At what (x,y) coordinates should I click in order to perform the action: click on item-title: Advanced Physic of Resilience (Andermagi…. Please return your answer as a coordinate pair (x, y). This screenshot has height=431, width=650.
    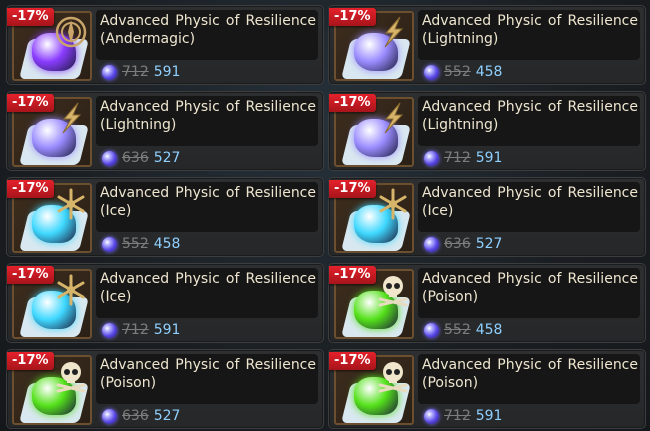
    Looking at the image, I should click on (208, 30).